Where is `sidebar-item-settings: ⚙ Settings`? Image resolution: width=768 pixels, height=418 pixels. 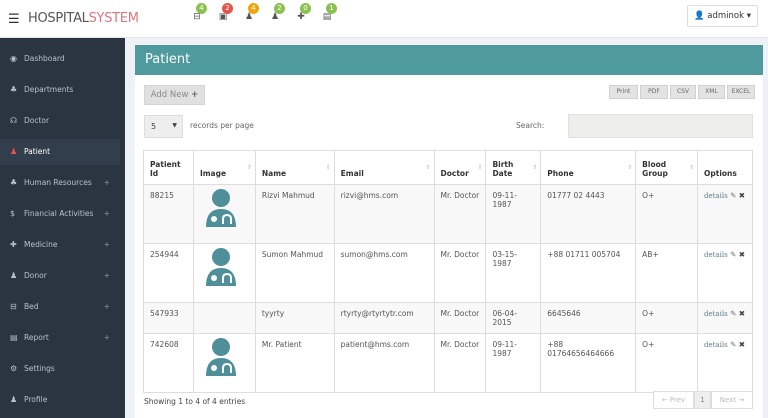
sidebar-item-settings: ⚙ Settings is located at coordinates (60, 369).